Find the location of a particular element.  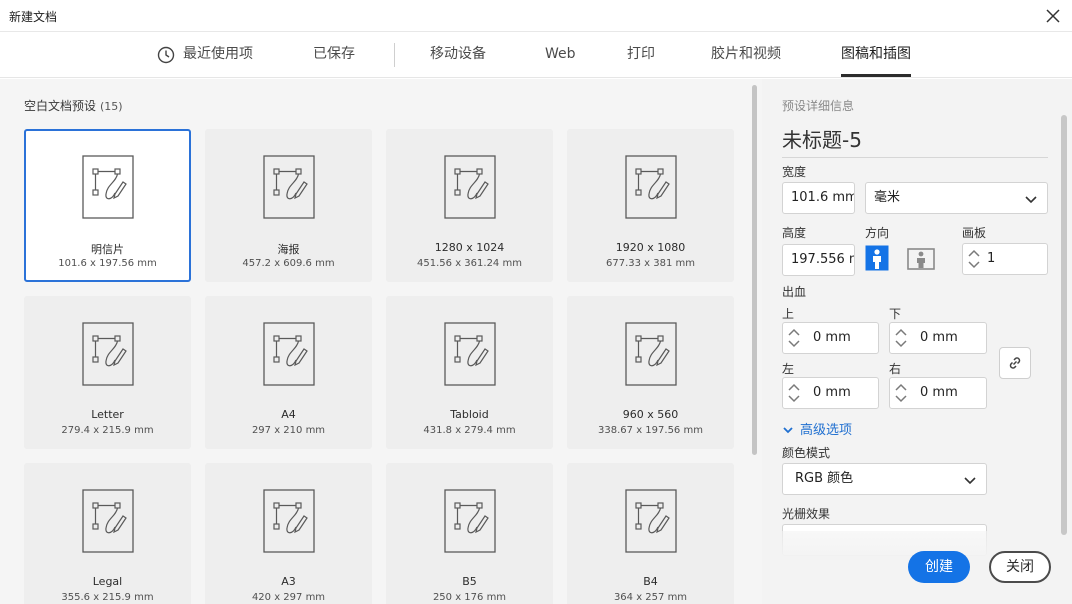

presets-section-label: 空白文档预设 (15) is located at coordinates (73, 105).